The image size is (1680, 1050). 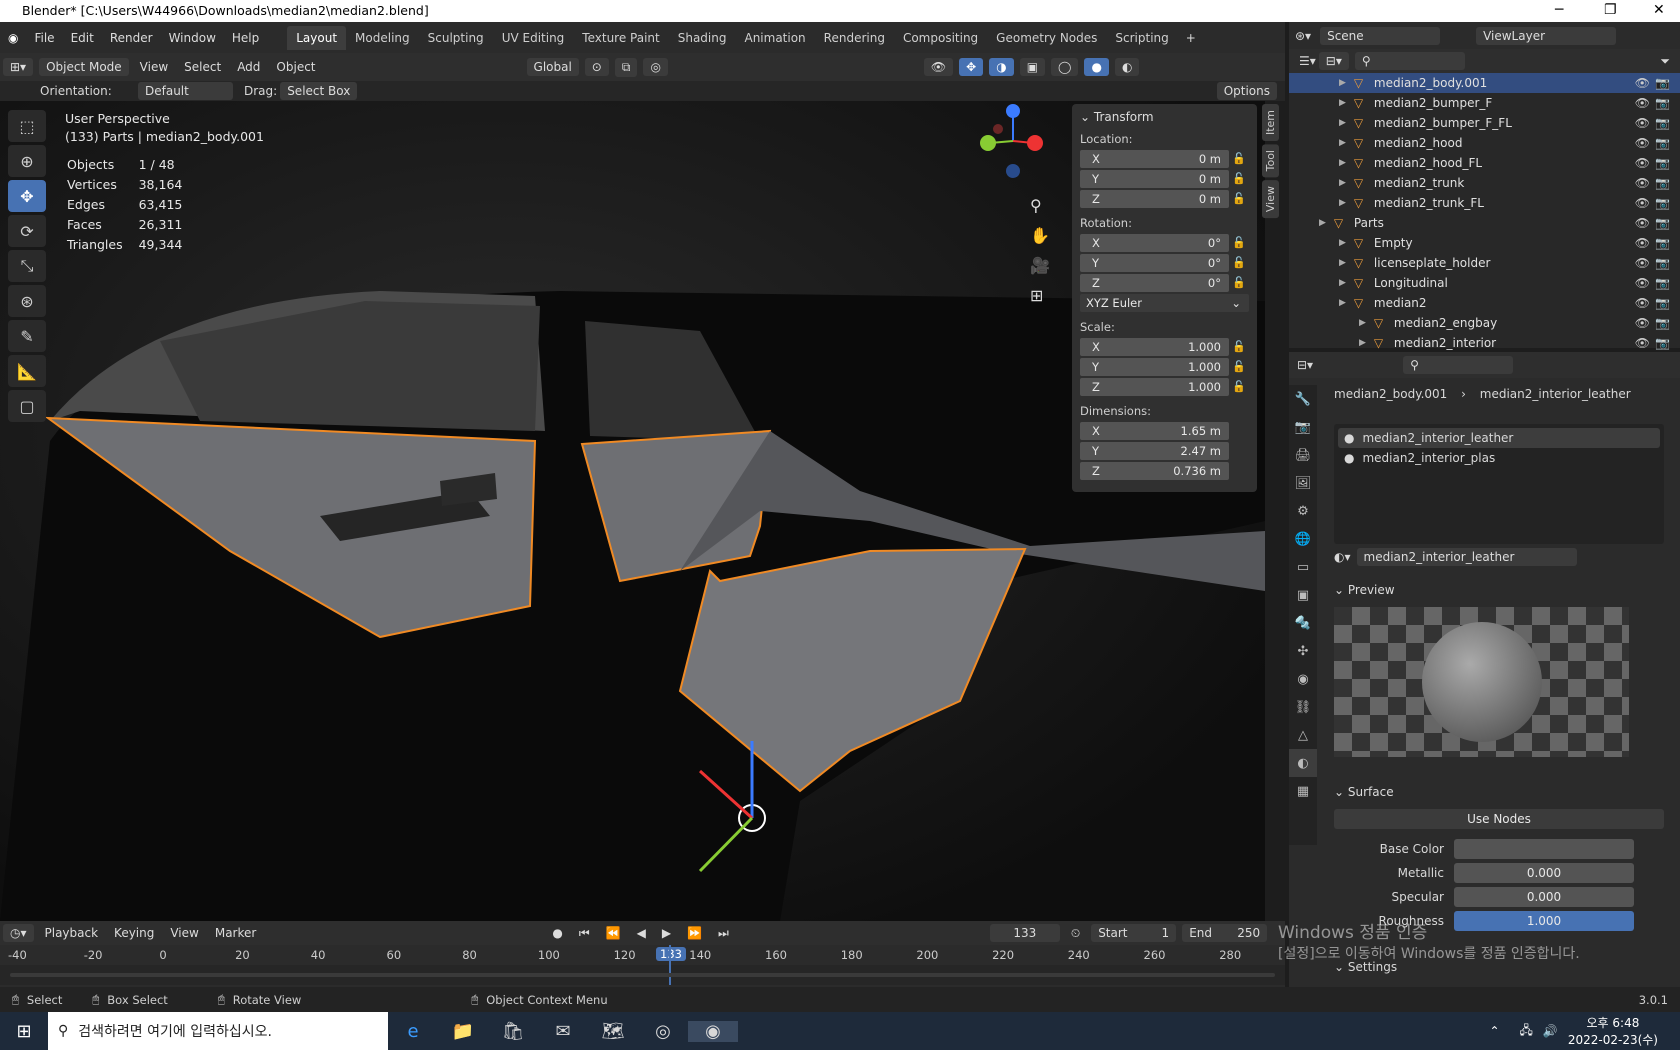 I want to click on outliner-item: ▶ ▽ Parts 👁 📷, so click(x=1484, y=223).